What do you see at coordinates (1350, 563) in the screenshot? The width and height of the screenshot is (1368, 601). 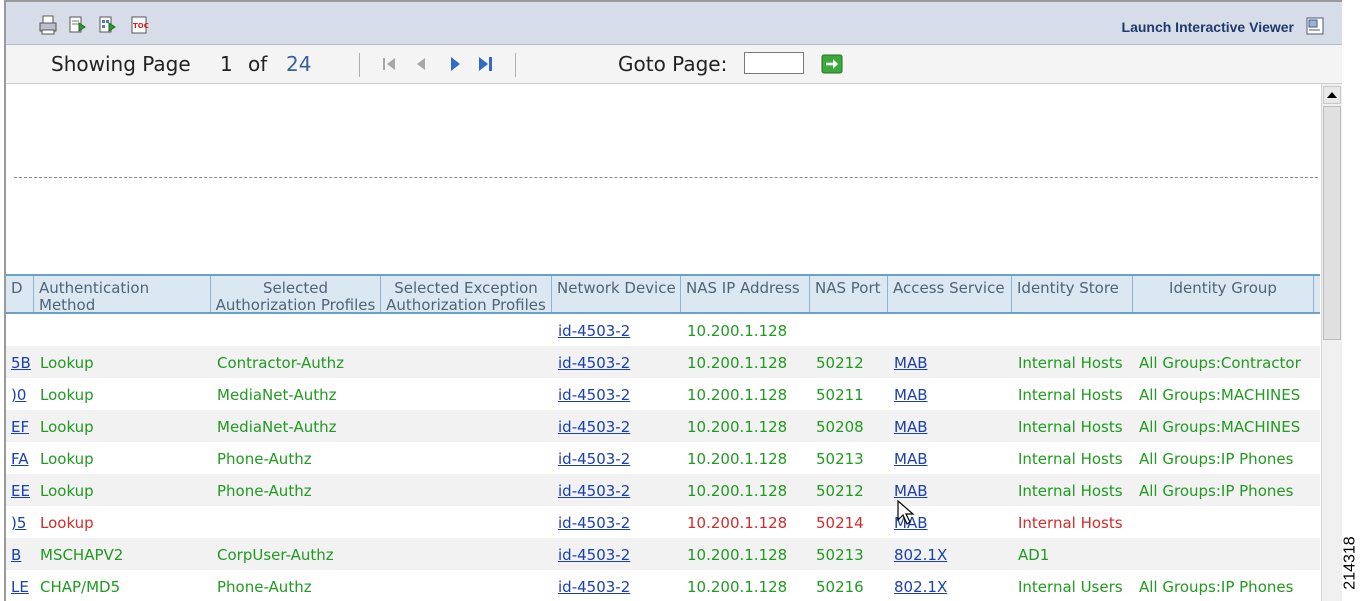 I see `figure-number: 214318` at bounding box center [1350, 563].